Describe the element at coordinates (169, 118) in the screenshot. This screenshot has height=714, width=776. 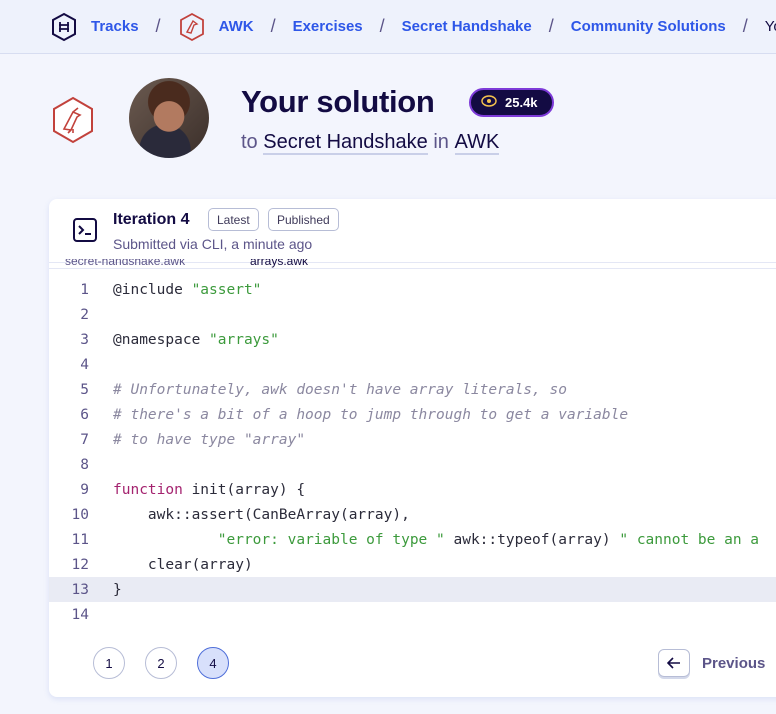
I see `avatar` at that location.